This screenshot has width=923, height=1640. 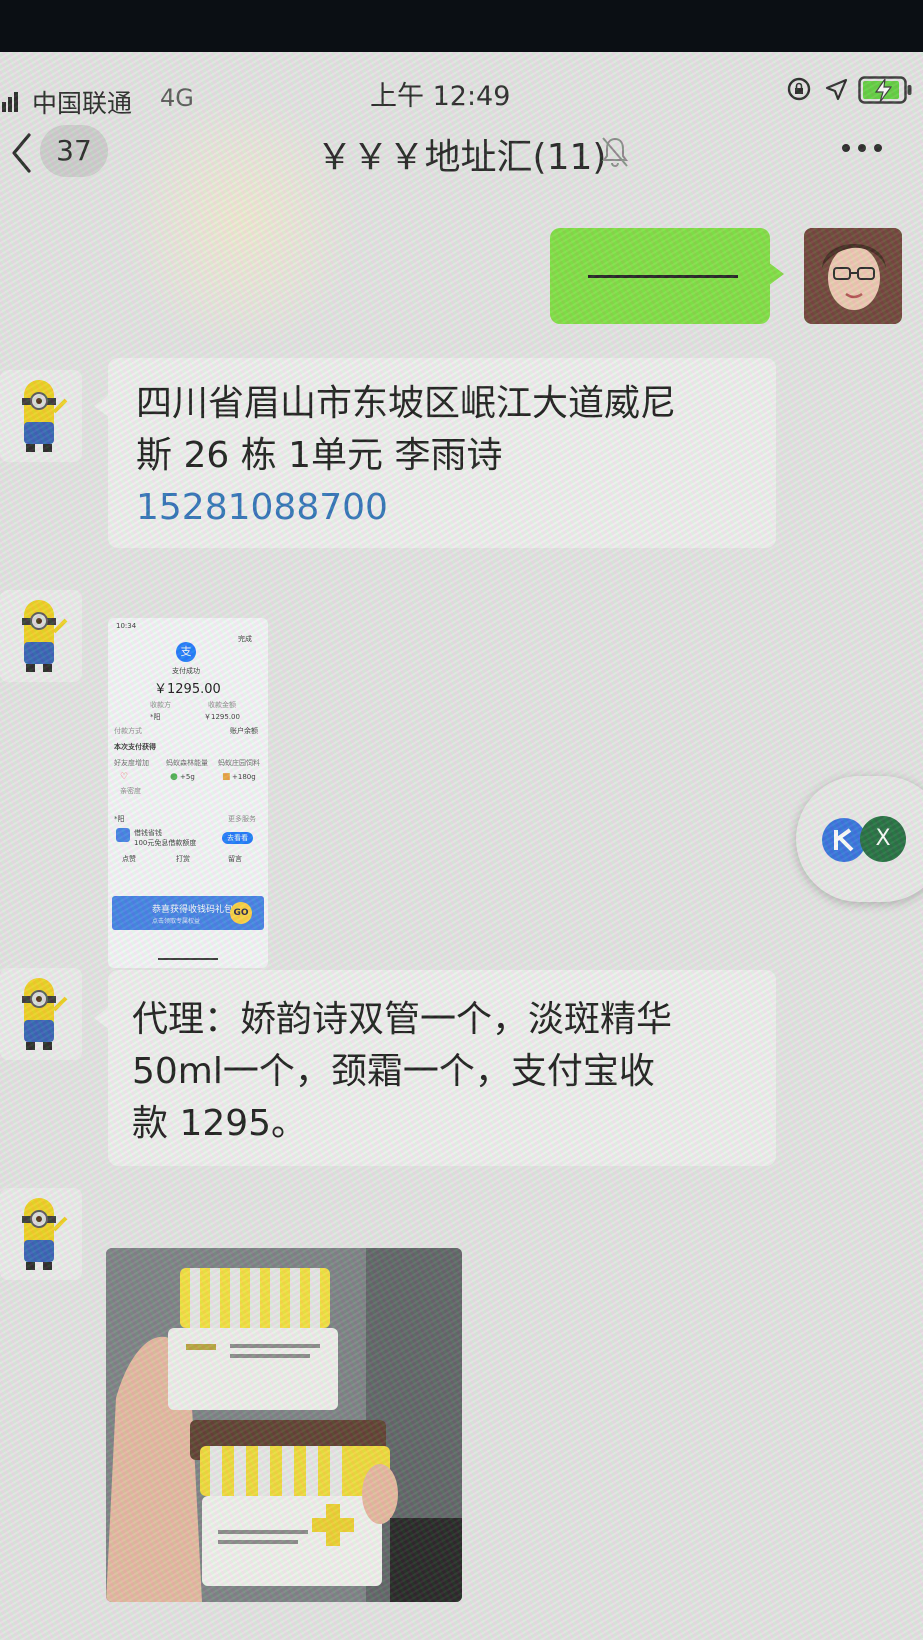 I want to click on address-line-2: 斯 26 栋 1单元 李雨诗, so click(x=319, y=455).